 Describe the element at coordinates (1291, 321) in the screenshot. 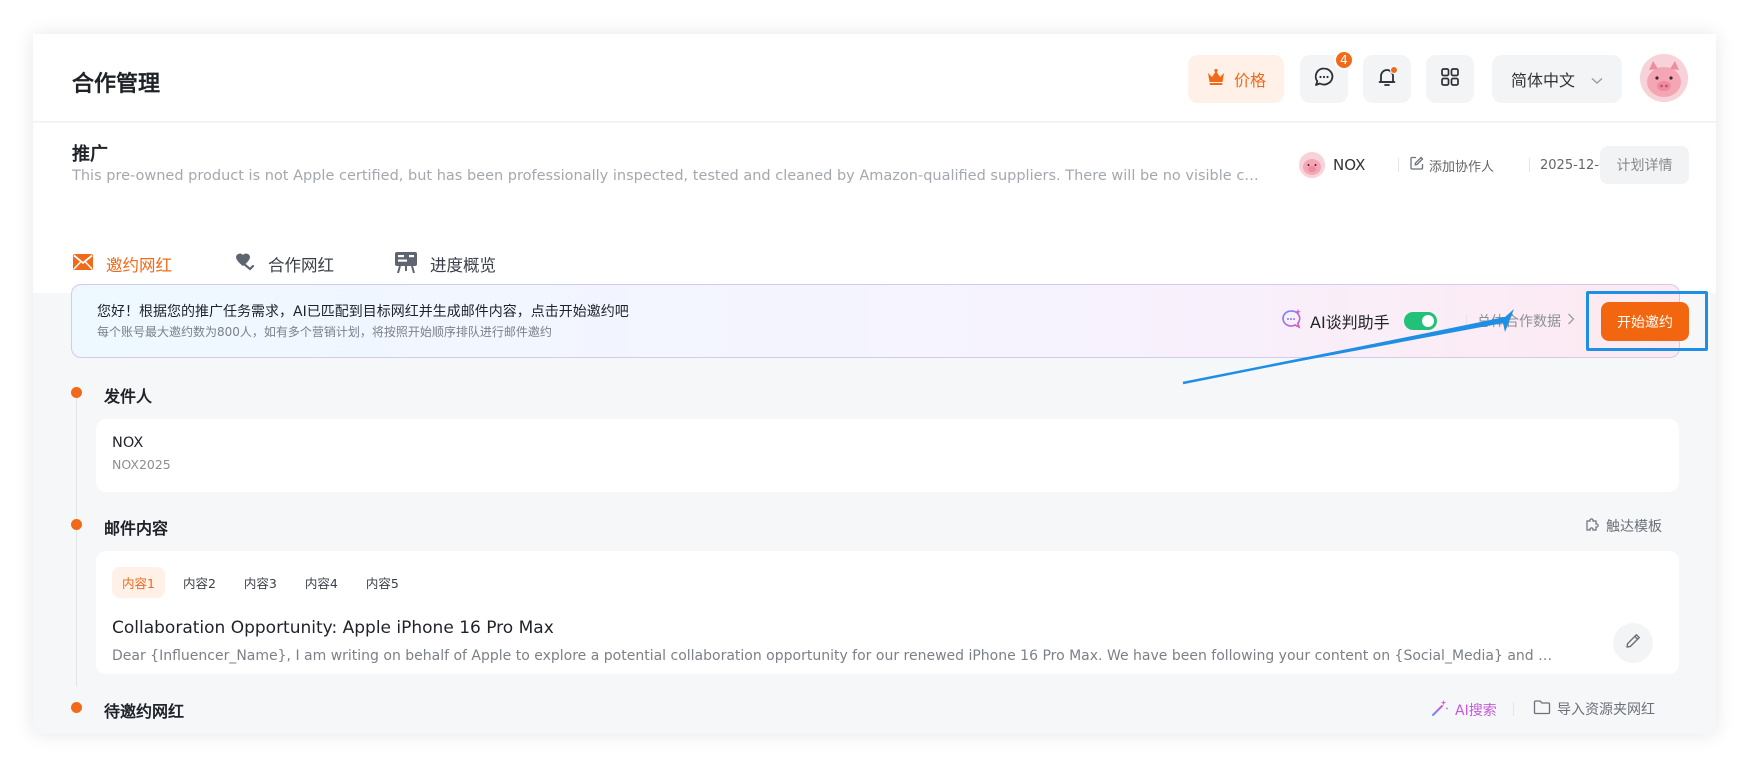

I see `ai-chat-sparkle-icon` at that location.